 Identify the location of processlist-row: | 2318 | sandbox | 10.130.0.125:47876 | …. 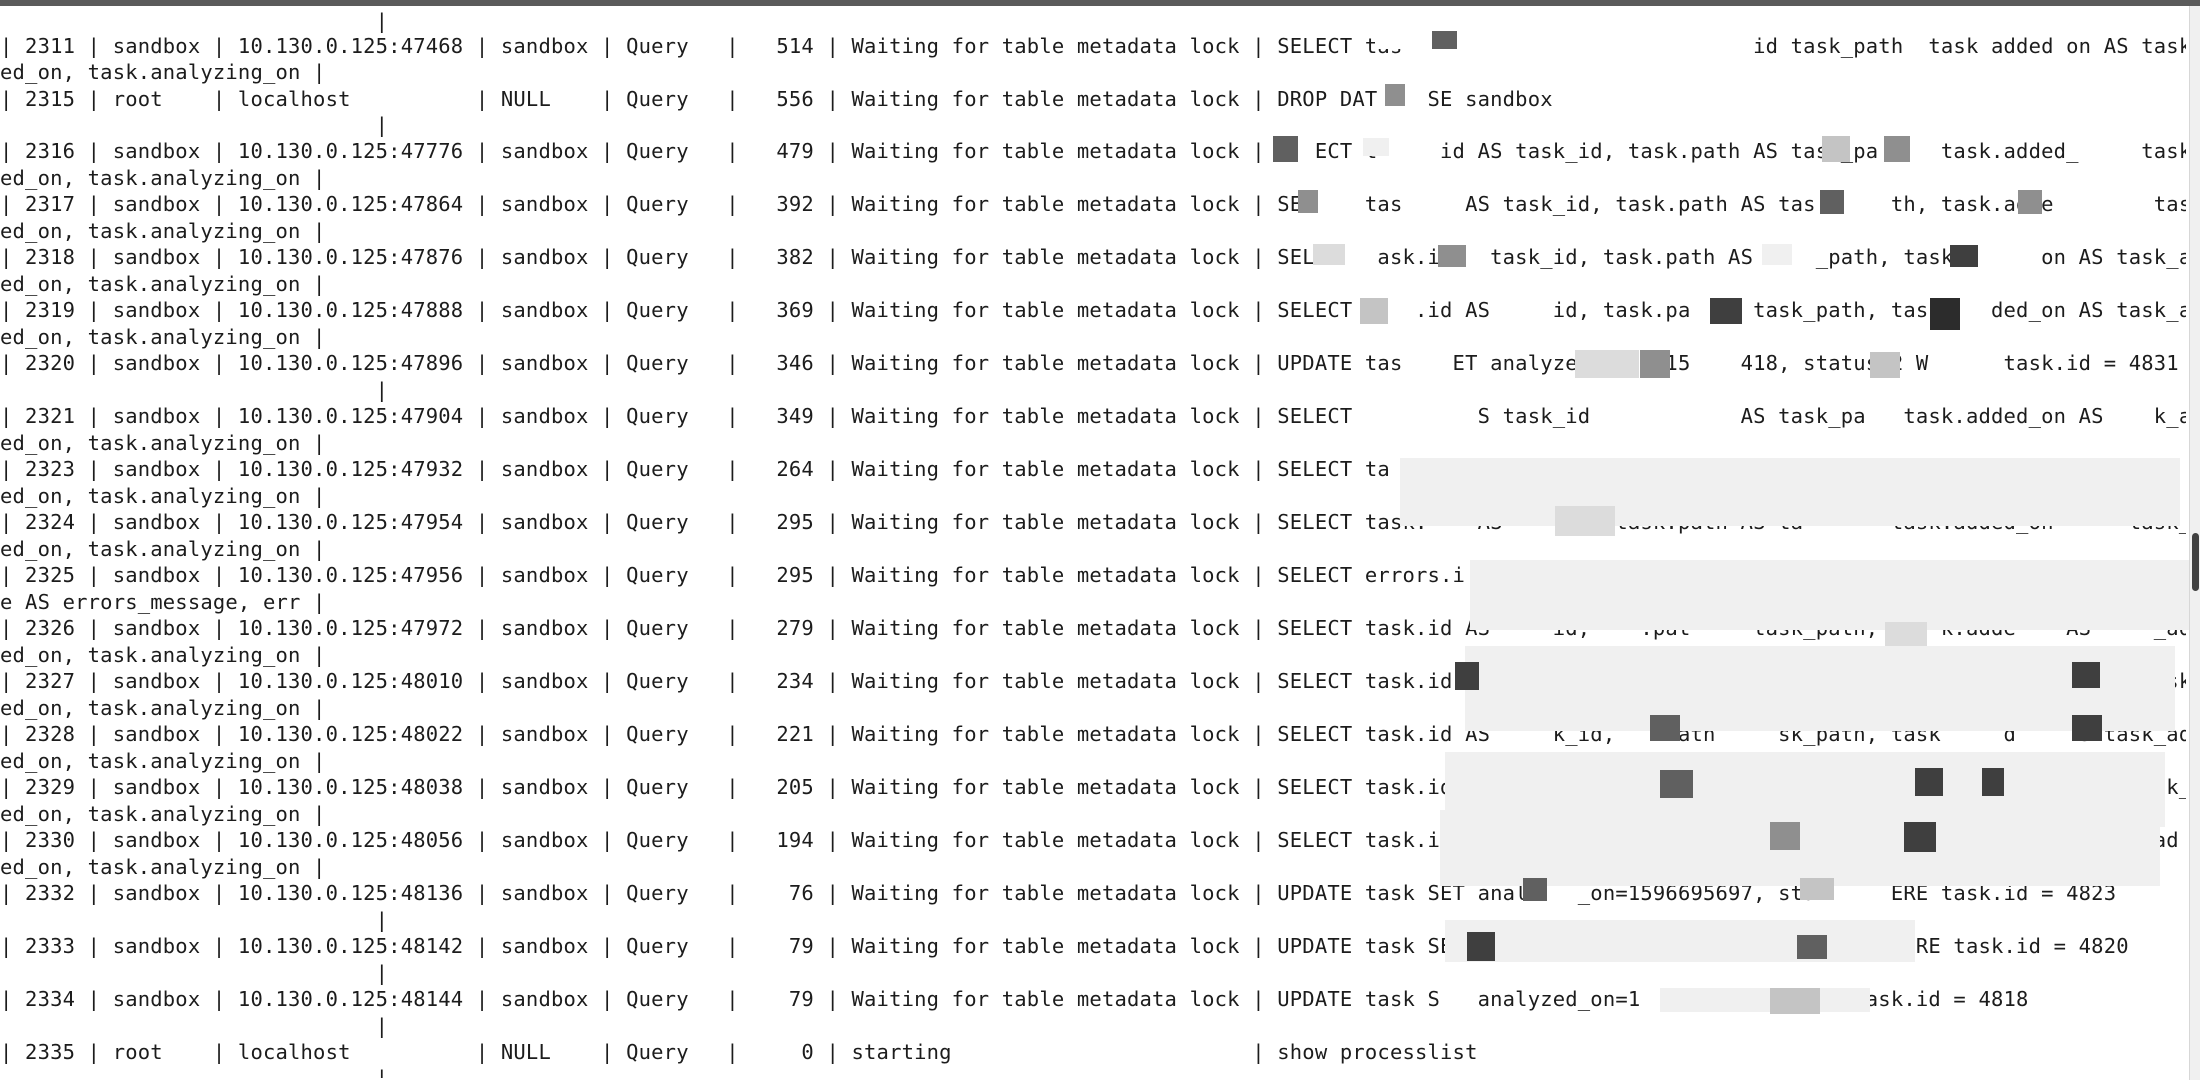
(1093, 257).